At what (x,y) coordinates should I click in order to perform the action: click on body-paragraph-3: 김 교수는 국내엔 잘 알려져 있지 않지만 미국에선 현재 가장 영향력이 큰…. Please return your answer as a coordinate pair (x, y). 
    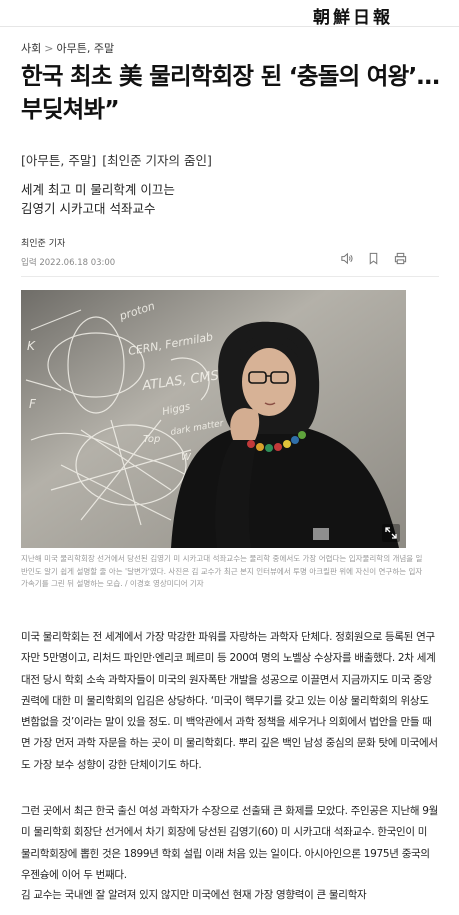
    Looking at the image, I should click on (194, 895).